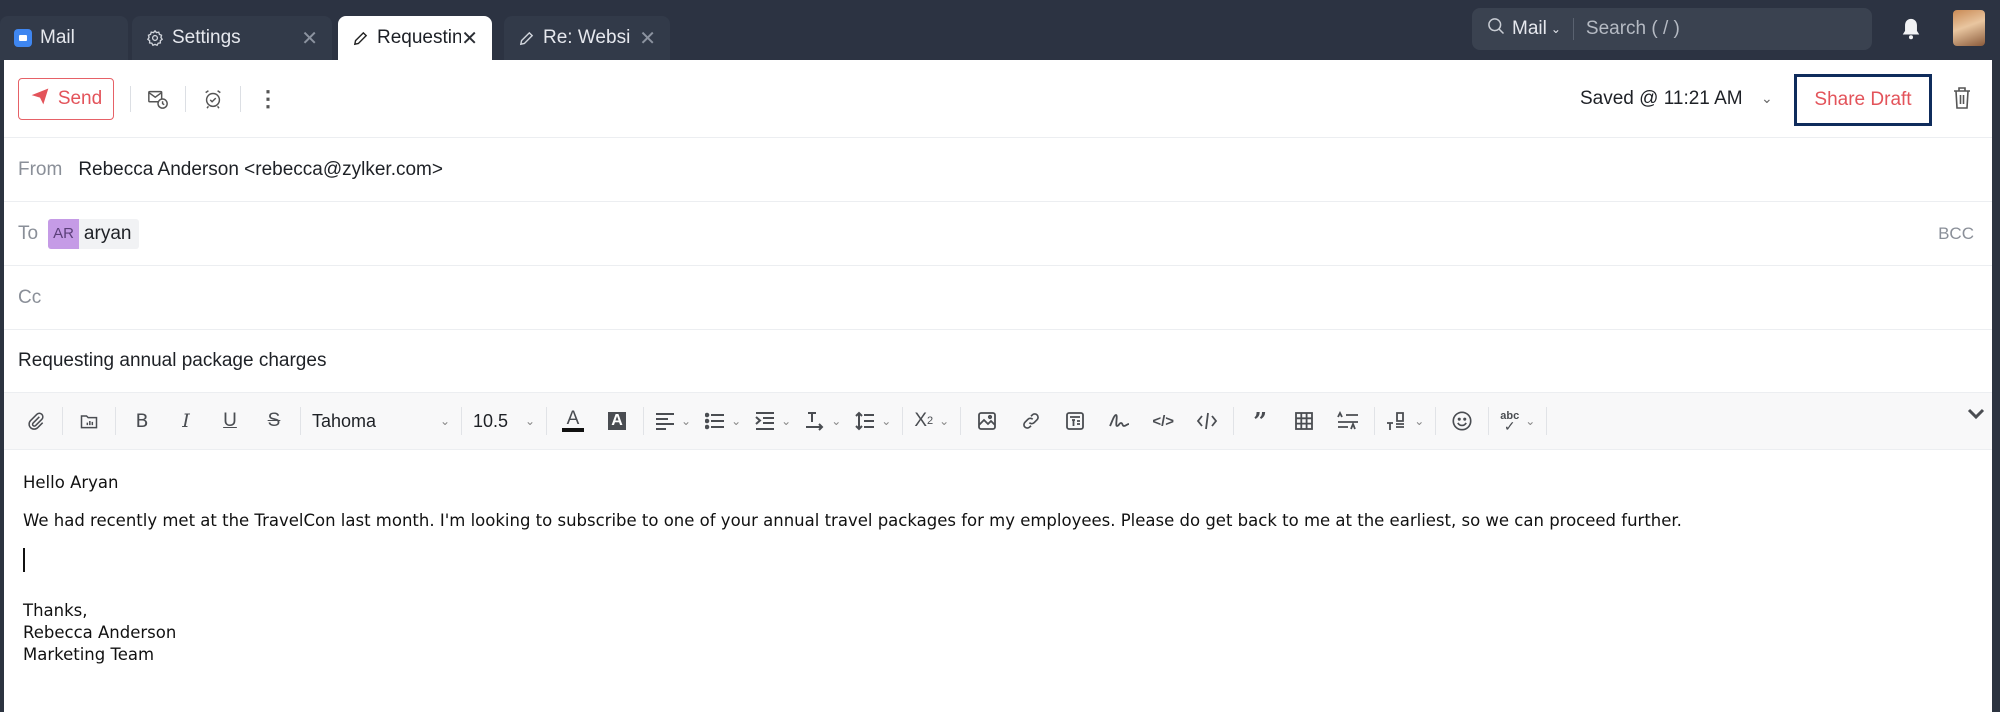 The width and height of the screenshot is (2000, 712). Describe the element at coordinates (1000, 298) in the screenshot. I see `cc-row: Cc` at that location.